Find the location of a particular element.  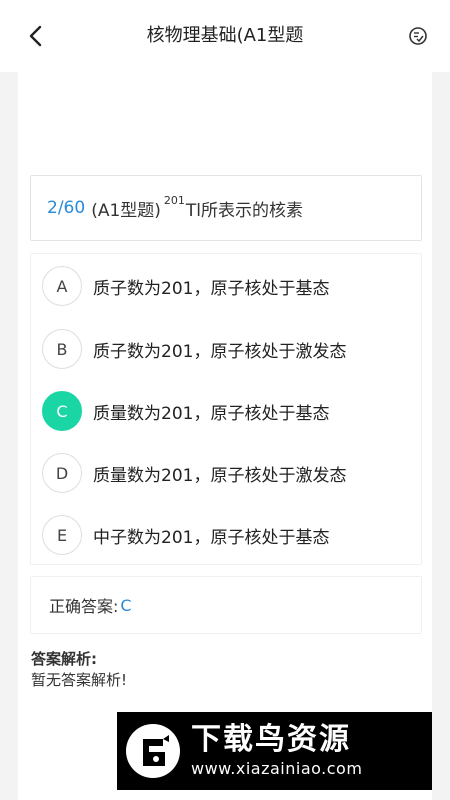

option-letter: B is located at coordinates (62, 349).